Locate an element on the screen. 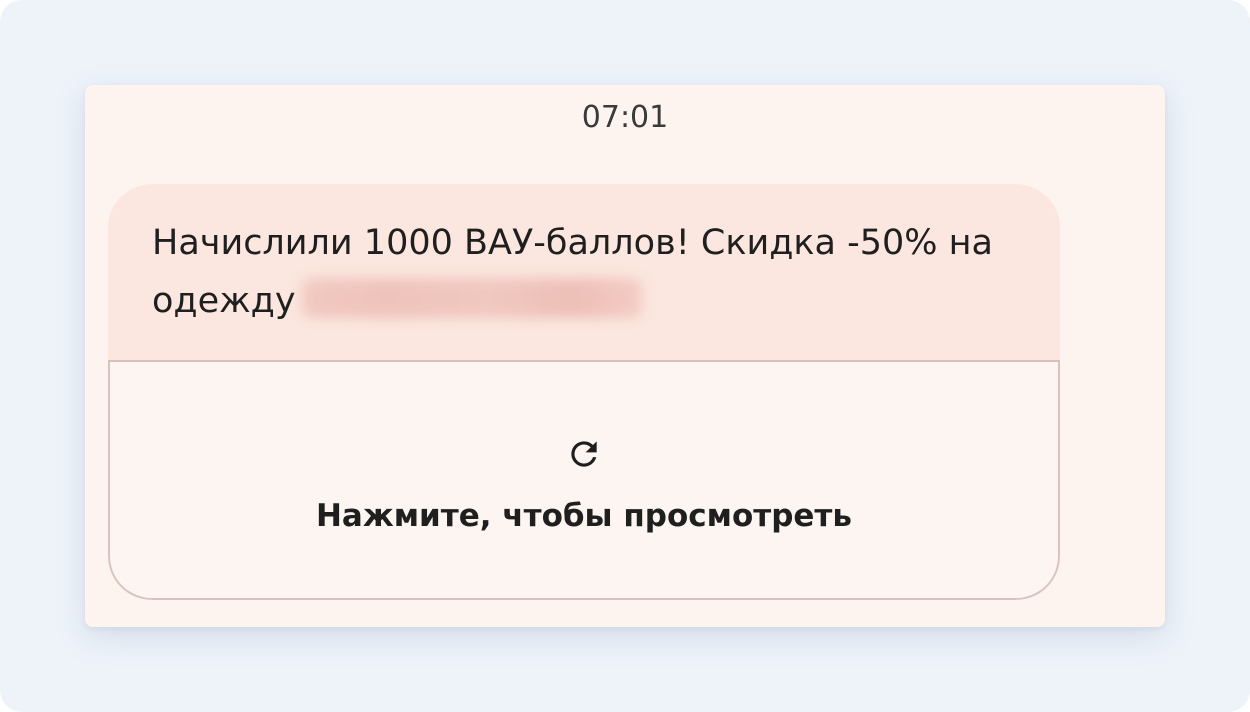  tap-to-view-label: Нажмите, чтобы просмотреть is located at coordinates (584, 516).